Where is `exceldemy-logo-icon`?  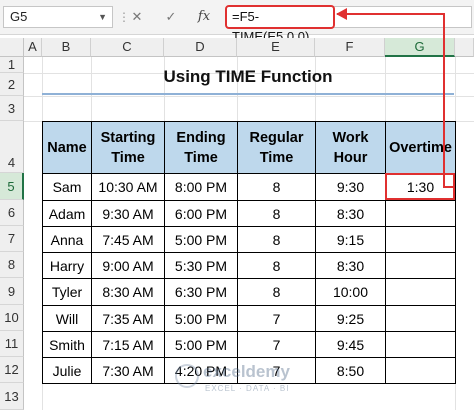 exceldemy-logo-icon is located at coordinates (187, 376).